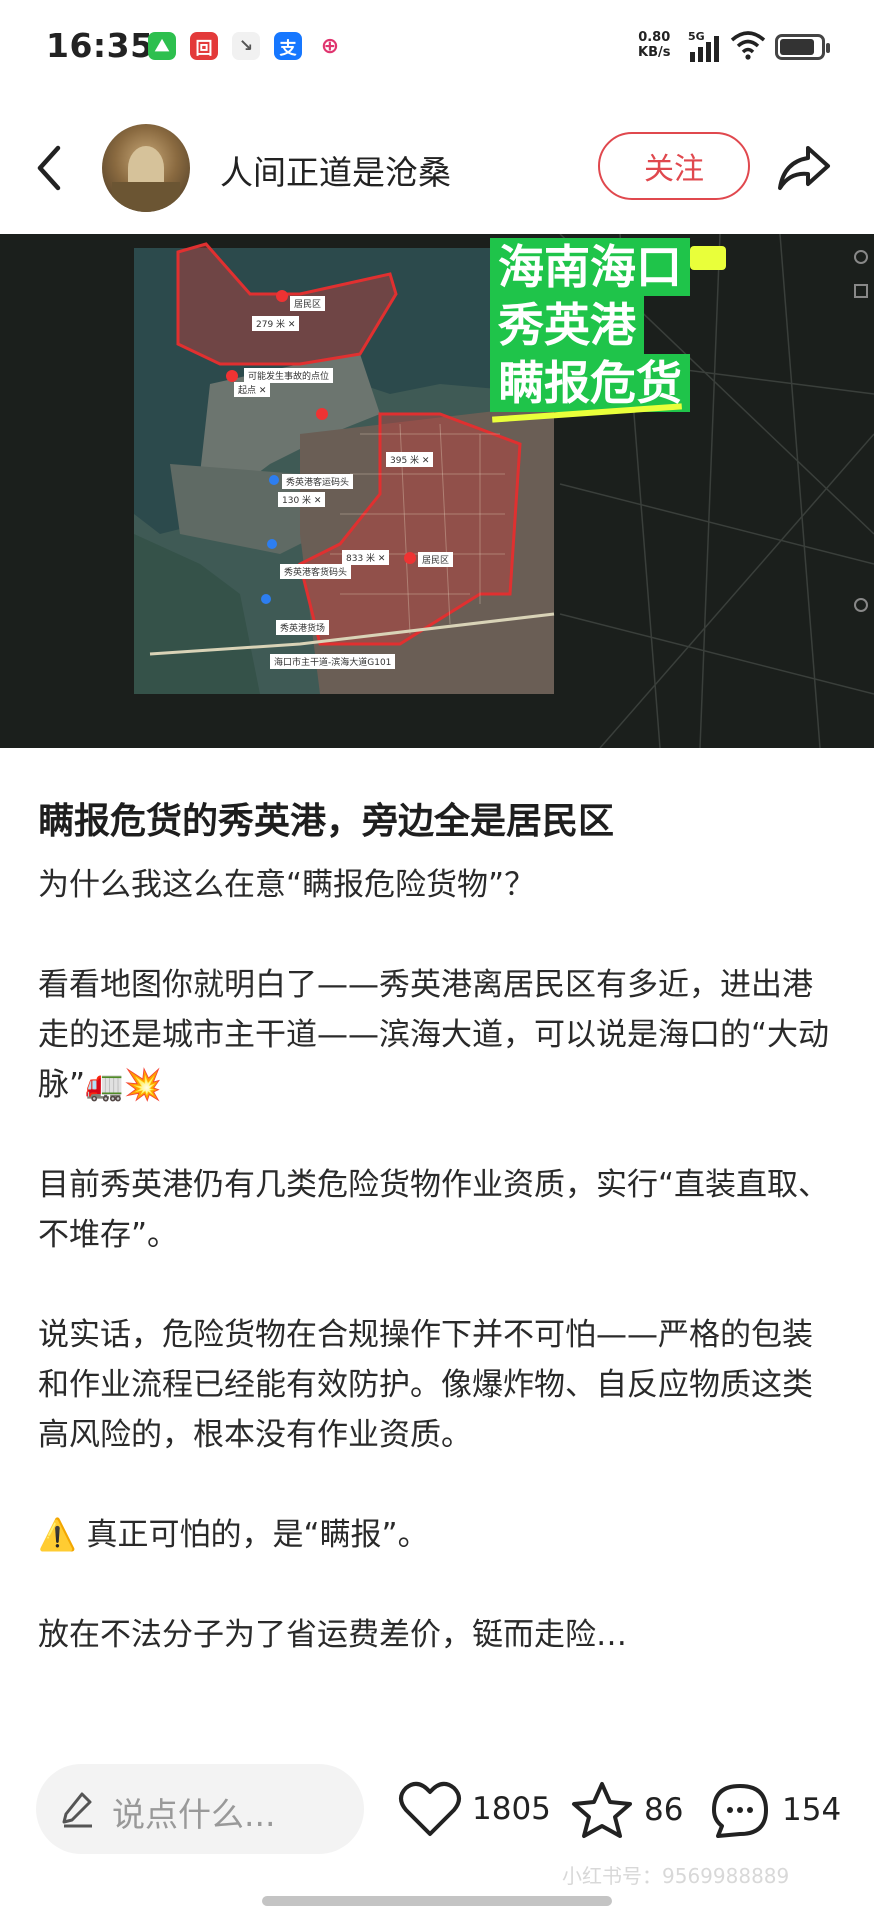 This screenshot has height=1920, width=874. I want to click on app-icon-pink: ⊕, so click(330, 46).